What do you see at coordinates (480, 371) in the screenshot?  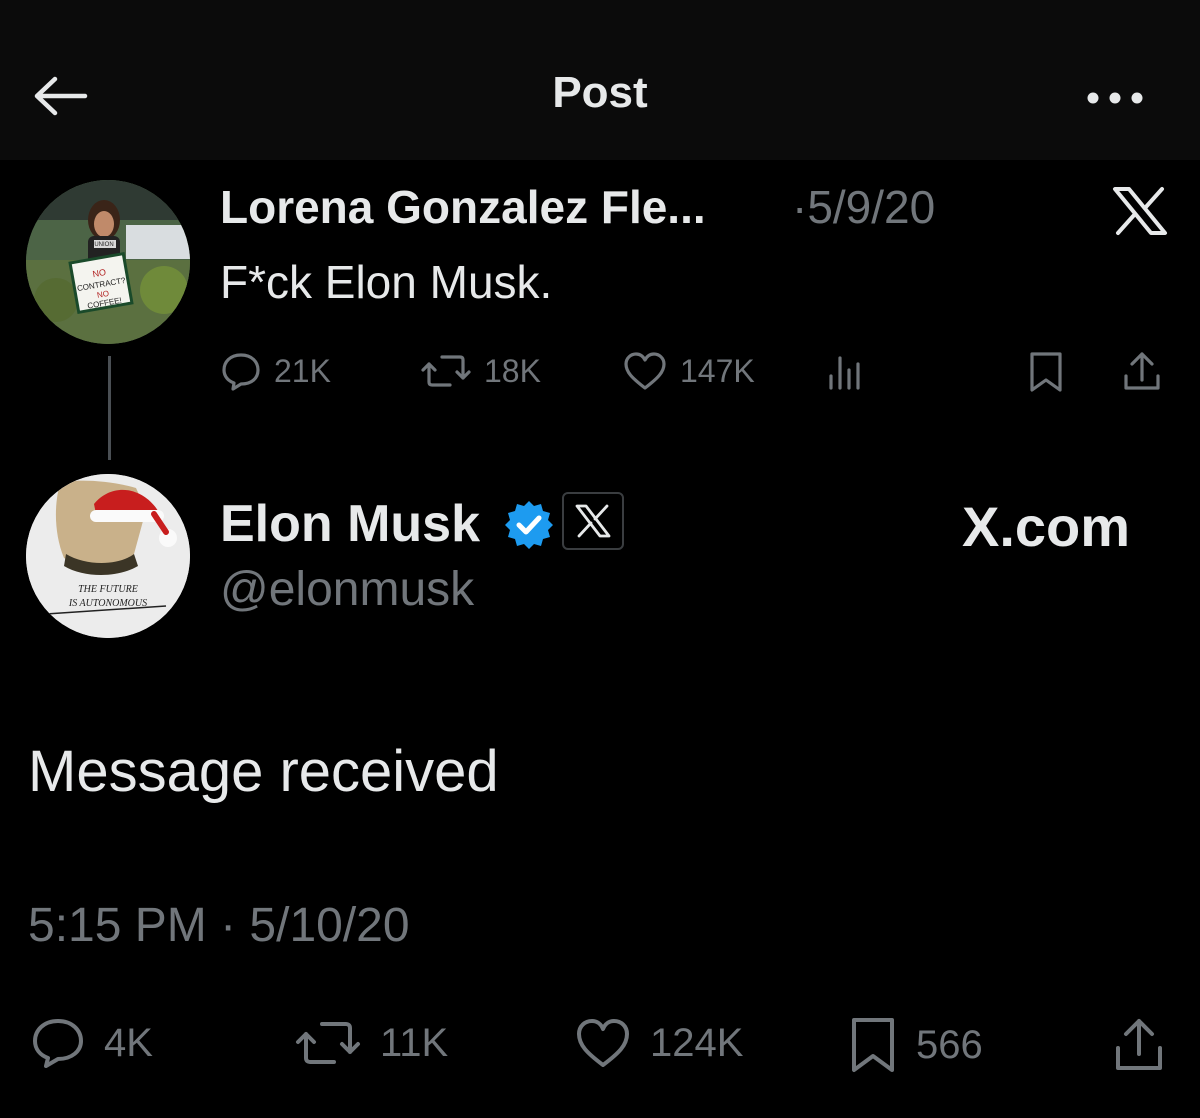 I see `repost-button: 18K` at bounding box center [480, 371].